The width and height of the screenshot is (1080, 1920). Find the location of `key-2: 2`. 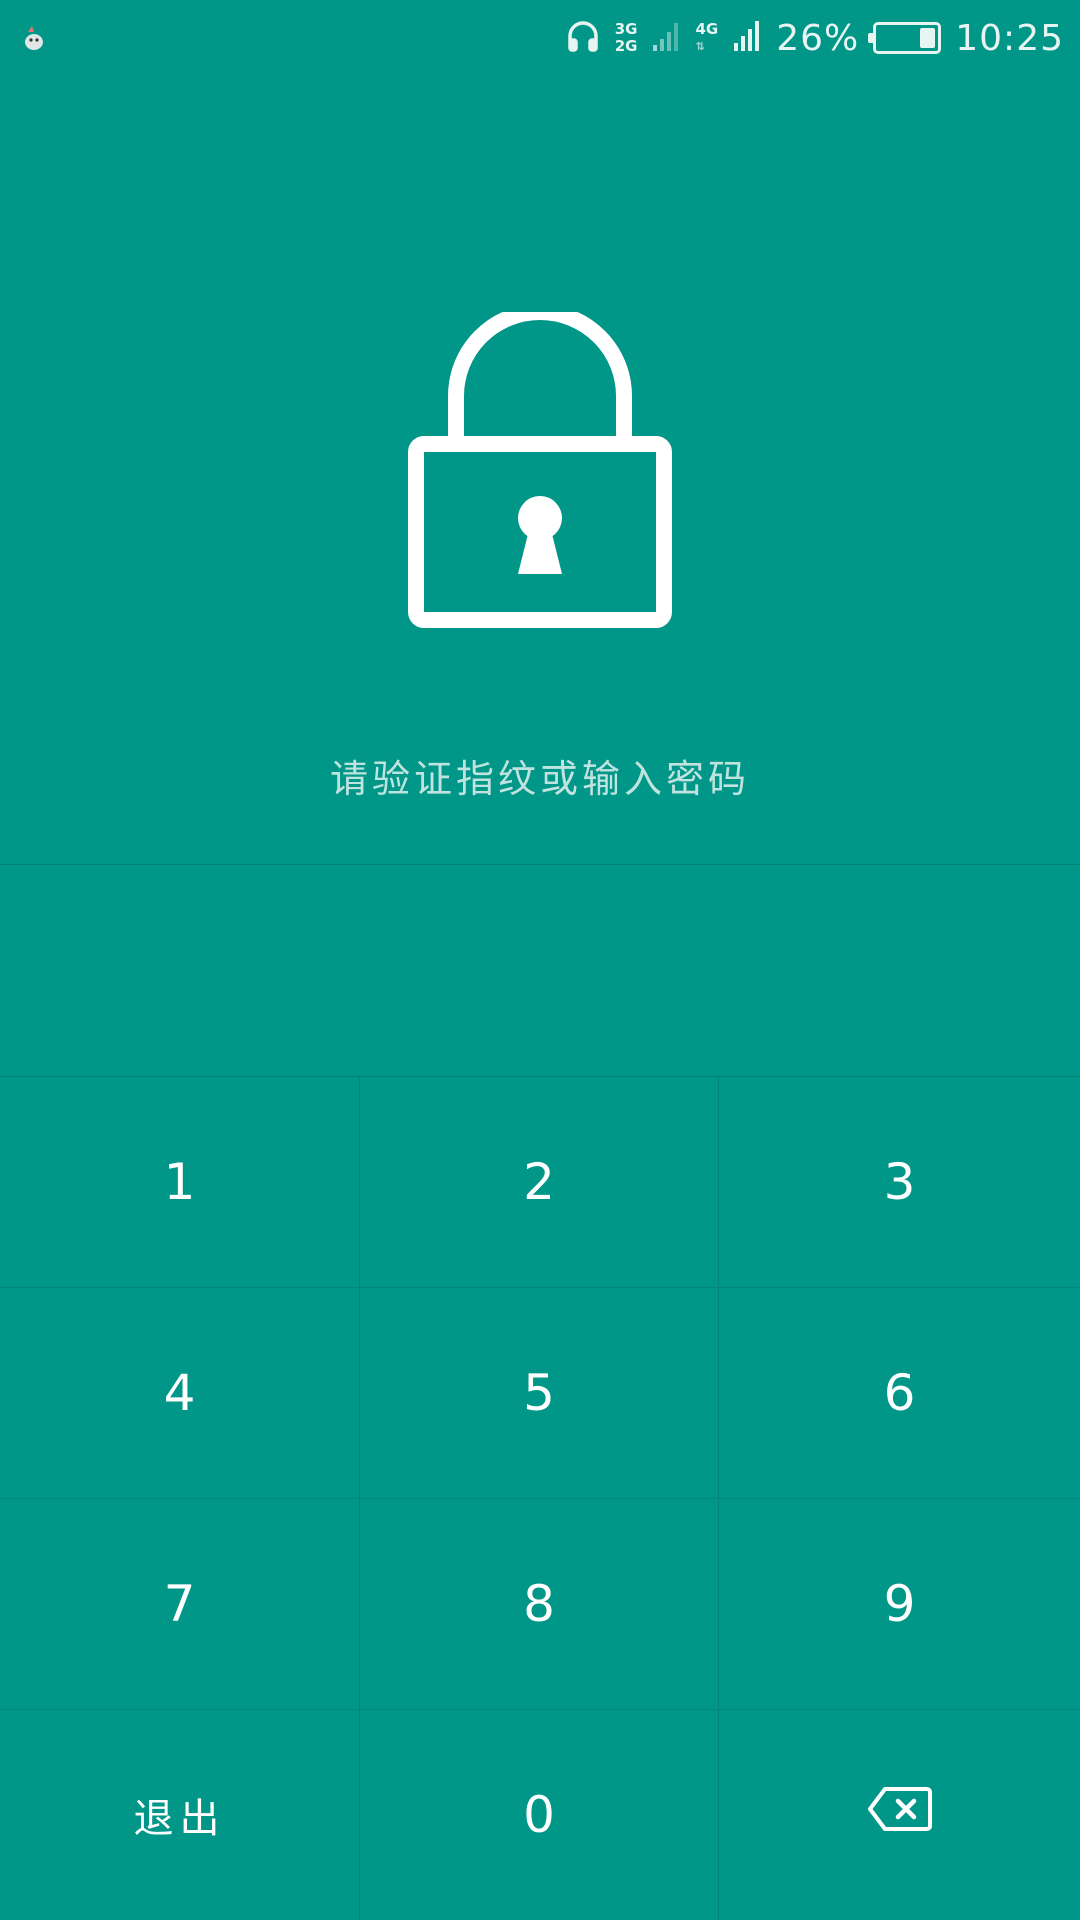

key-2: 2 is located at coordinates (539, 1182).